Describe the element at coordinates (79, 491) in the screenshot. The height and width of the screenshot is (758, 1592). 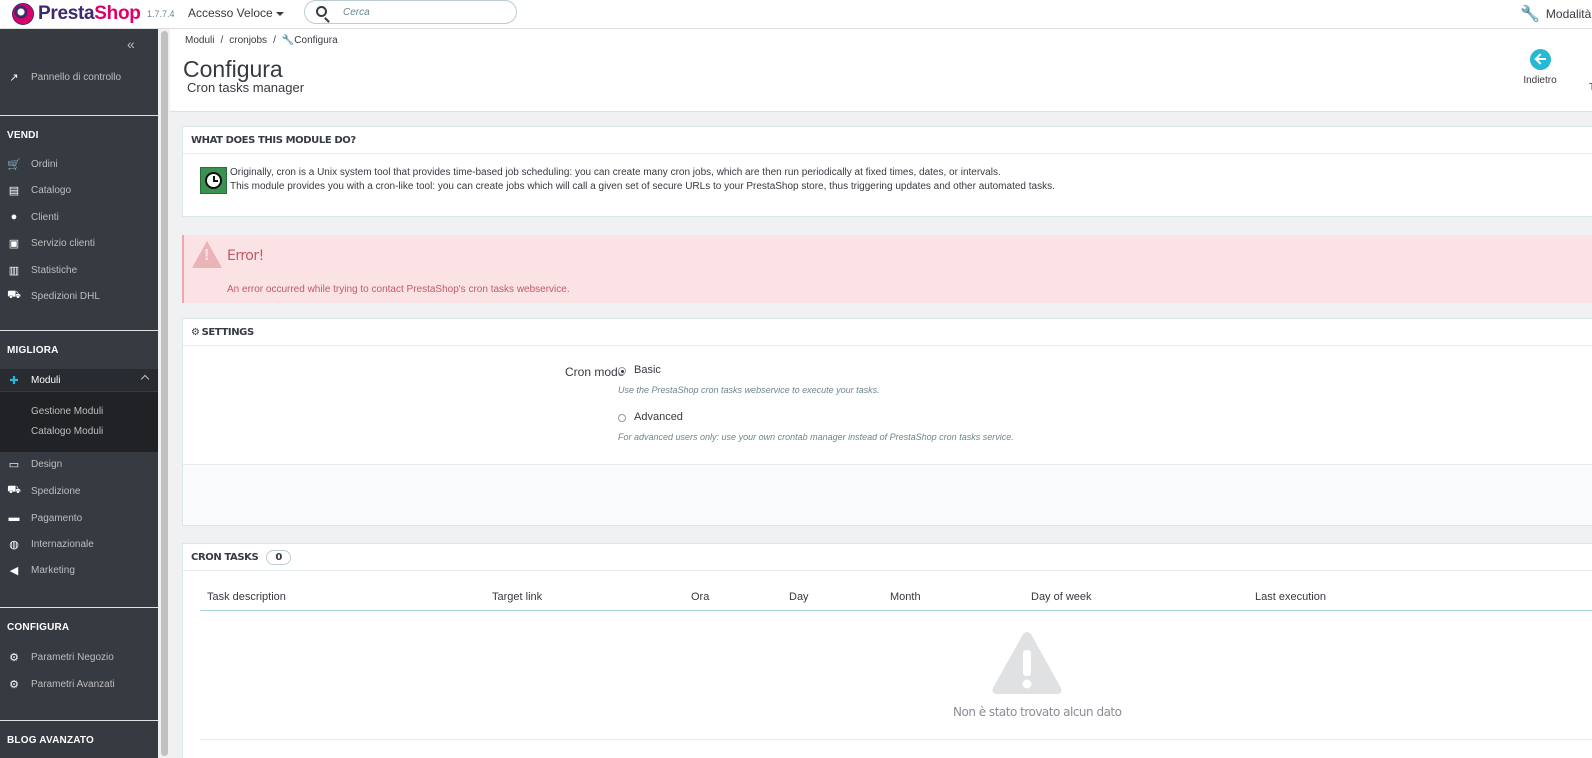
I see `sidebar-item-shipping: ⛟ Spedizione` at that location.